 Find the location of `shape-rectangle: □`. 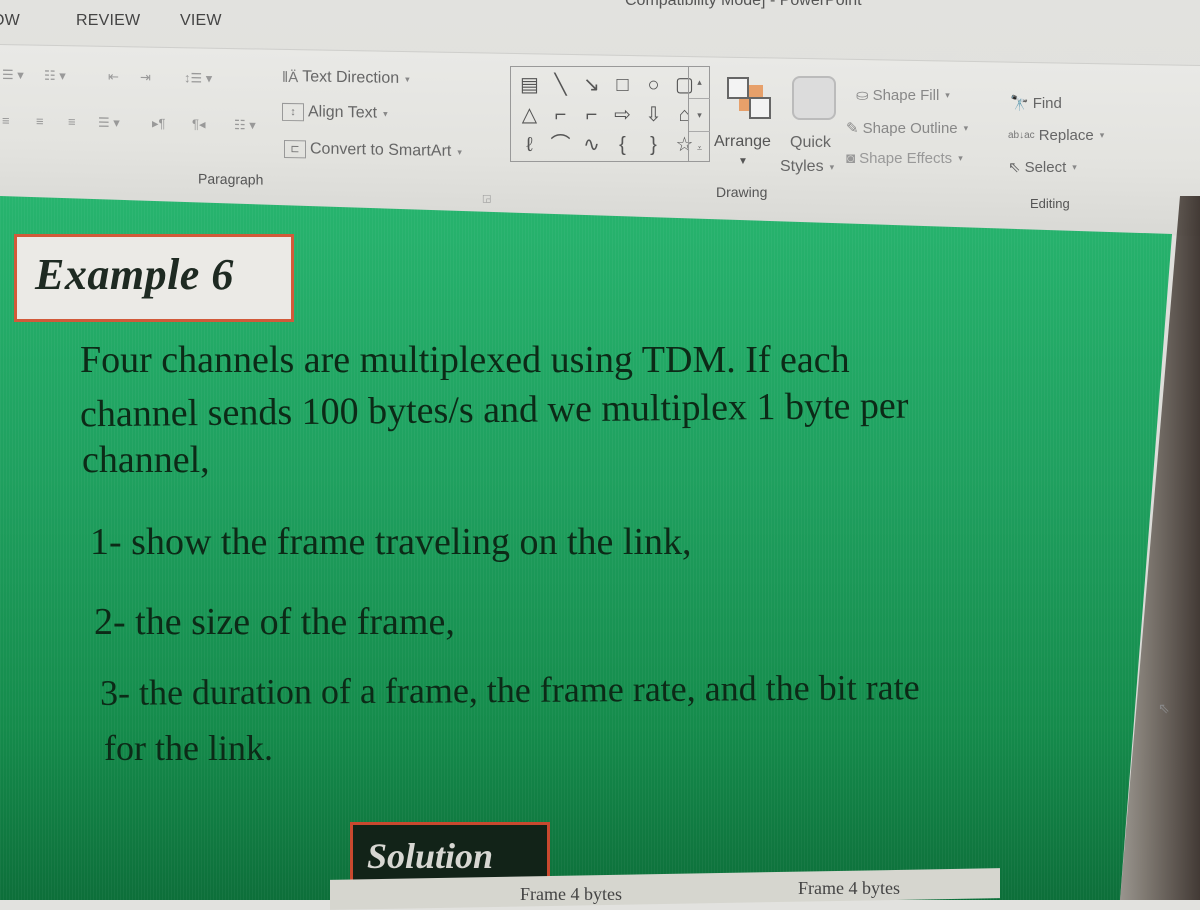

shape-rectangle: □ is located at coordinates (622, 85).